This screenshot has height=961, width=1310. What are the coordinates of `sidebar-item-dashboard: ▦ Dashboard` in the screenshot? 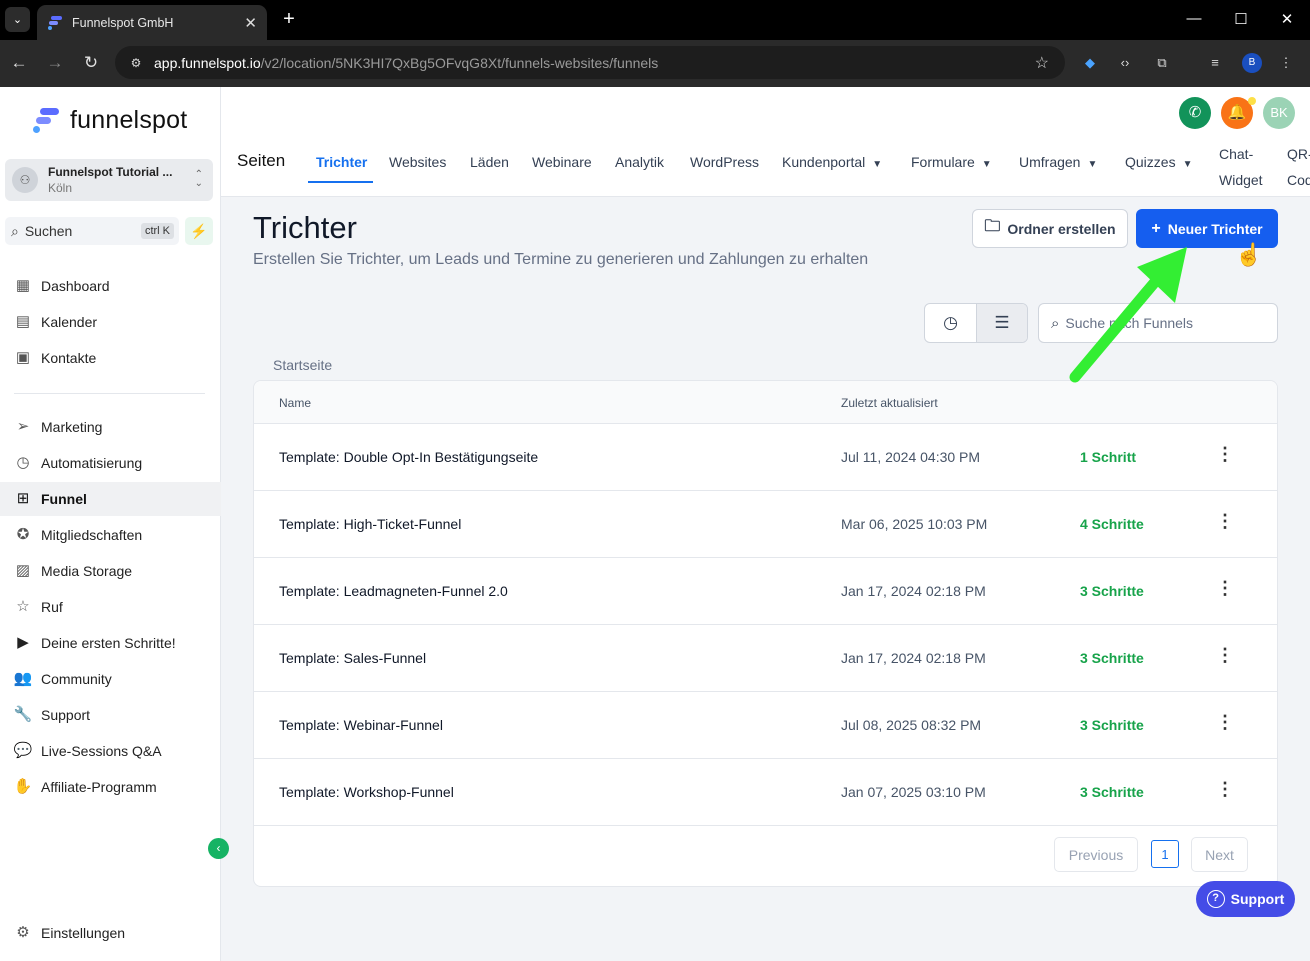 It's located at (110, 286).